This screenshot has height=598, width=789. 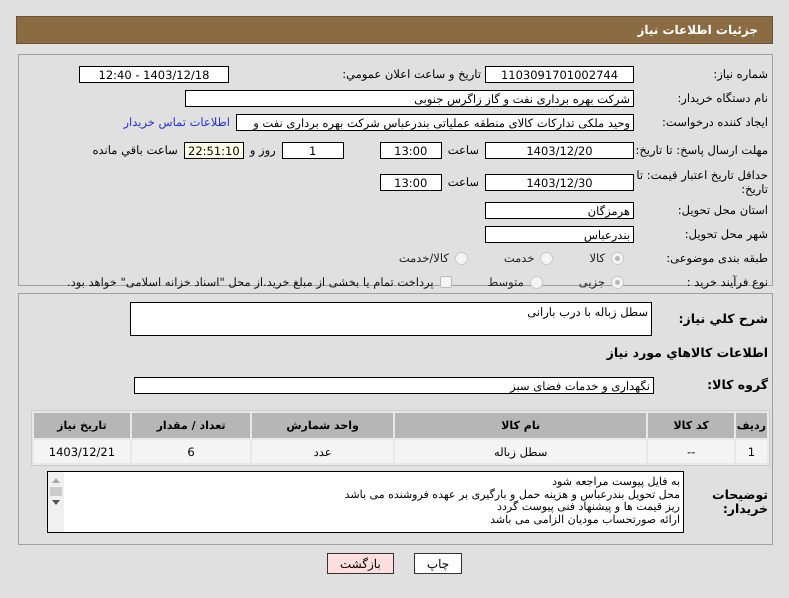 What do you see at coordinates (409, 98) in the screenshot?
I see `text-field: شرکت بهره برداری نفت و گاز زاگرس جنوبی` at bounding box center [409, 98].